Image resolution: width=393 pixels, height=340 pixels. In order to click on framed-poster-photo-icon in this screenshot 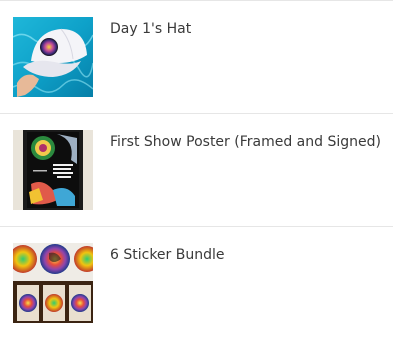, I will do `click(53, 170)`.